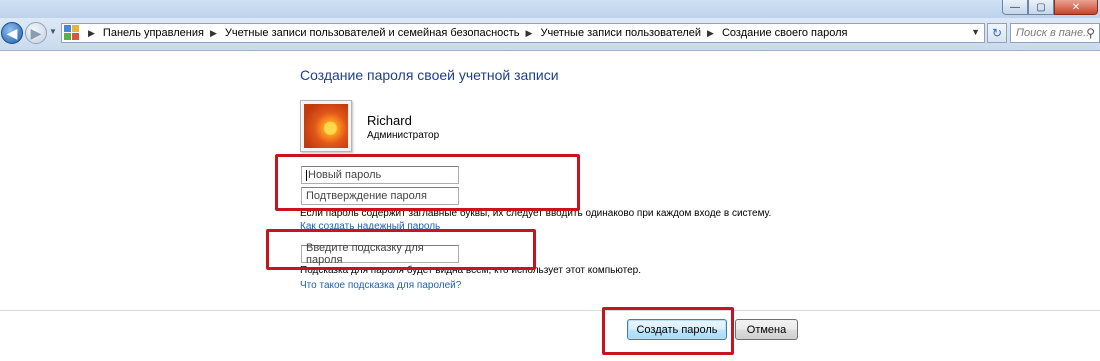 The image size is (1100, 361). I want to click on forward-button: ▶, so click(36, 33).